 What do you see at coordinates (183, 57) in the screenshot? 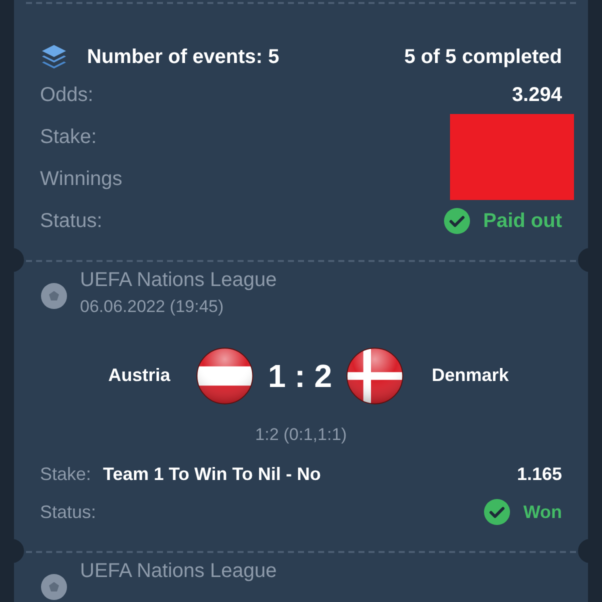
I see `events-count: Number of events: 5` at bounding box center [183, 57].